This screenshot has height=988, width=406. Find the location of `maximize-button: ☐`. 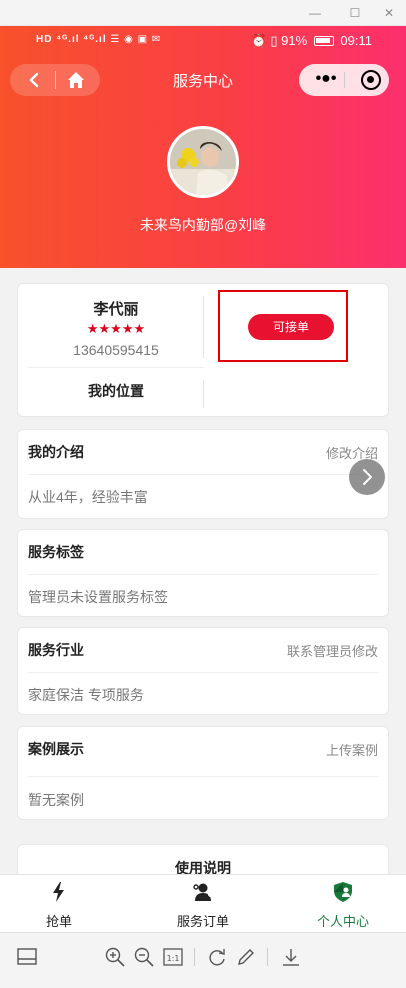

maximize-button: ☐ is located at coordinates (355, 13).